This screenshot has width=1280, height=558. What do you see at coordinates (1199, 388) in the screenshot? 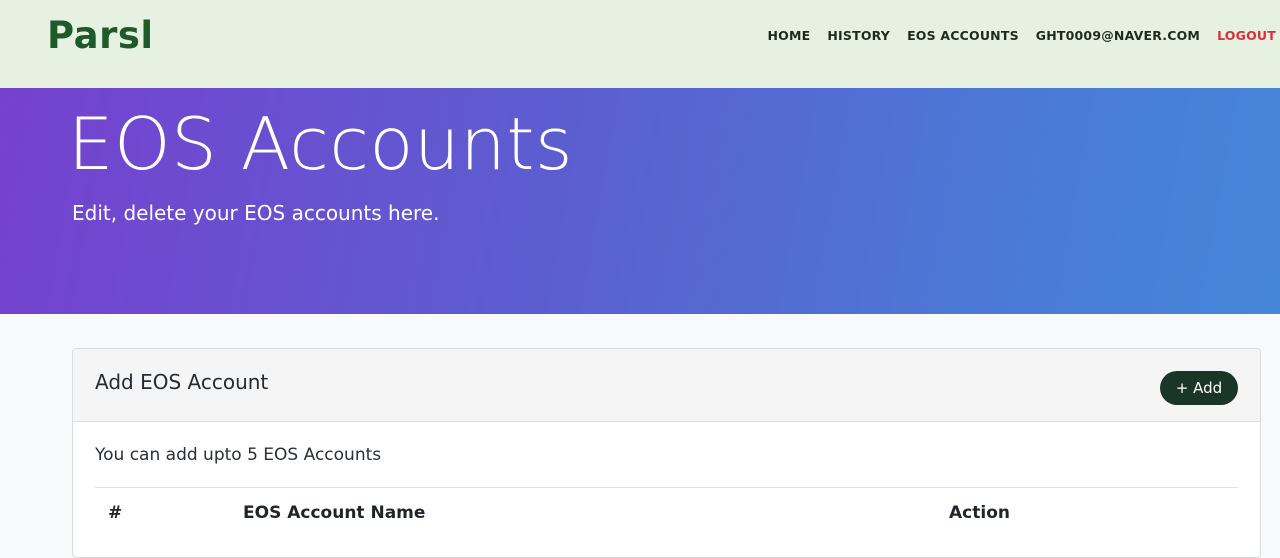
I see `add-account-button: + Add` at bounding box center [1199, 388].